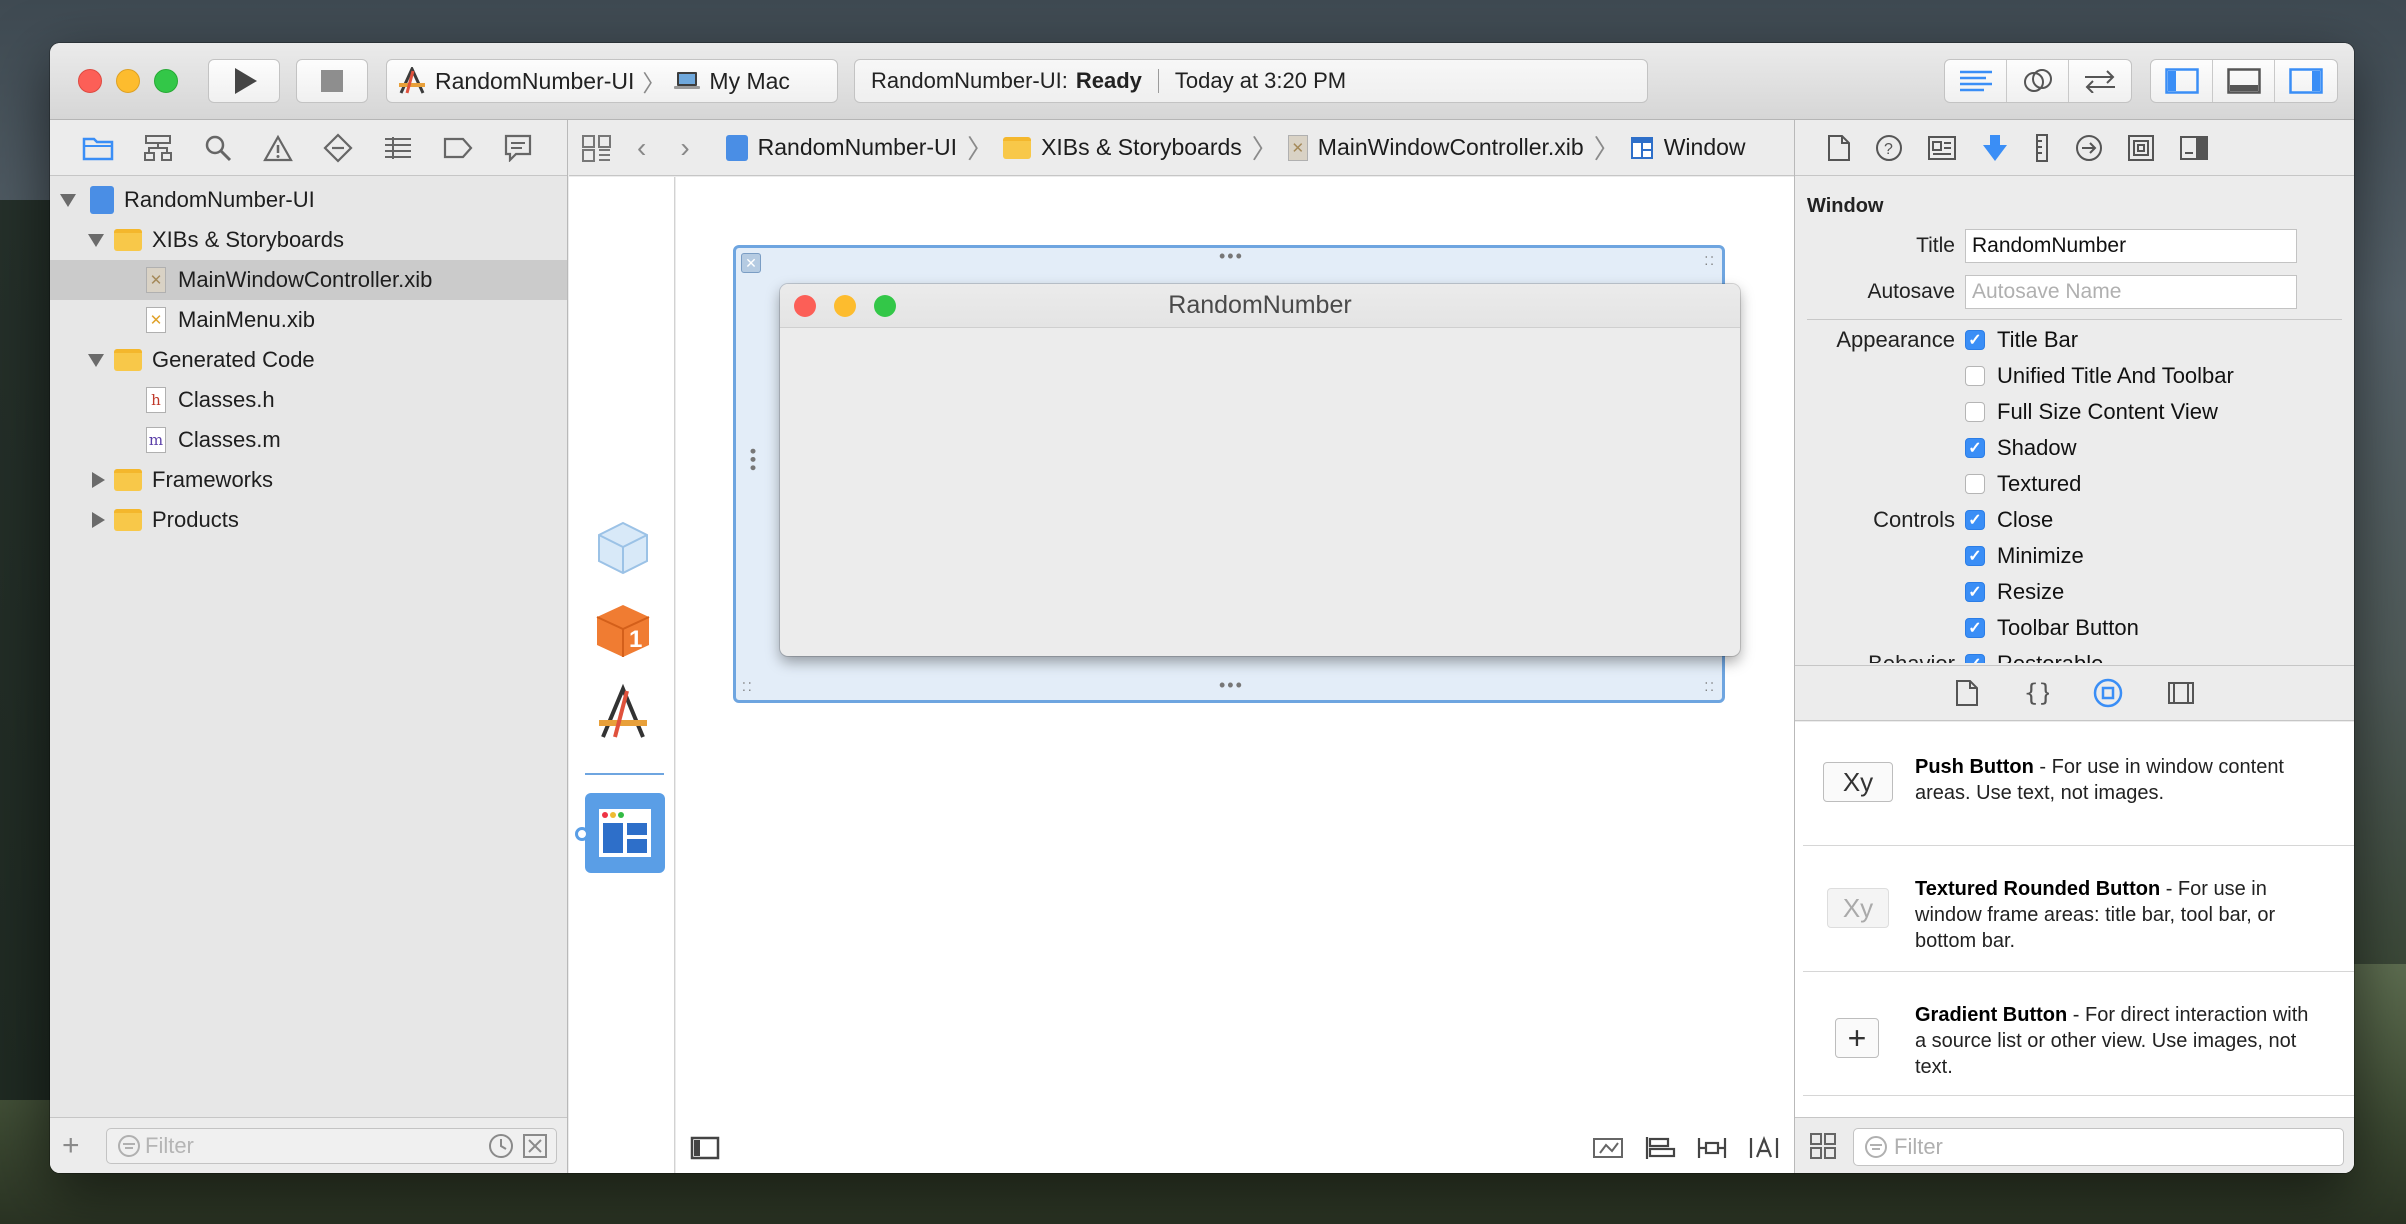 The height and width of the screenshot is (1224, 2406). I want to click on clock-icon, so click(501, 1146).